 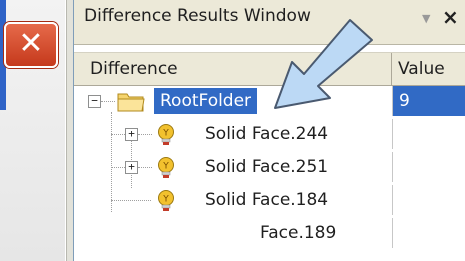 I want to click on window-title-bar: Difference Results Window ▼ ×, so click(x=269, y=22).